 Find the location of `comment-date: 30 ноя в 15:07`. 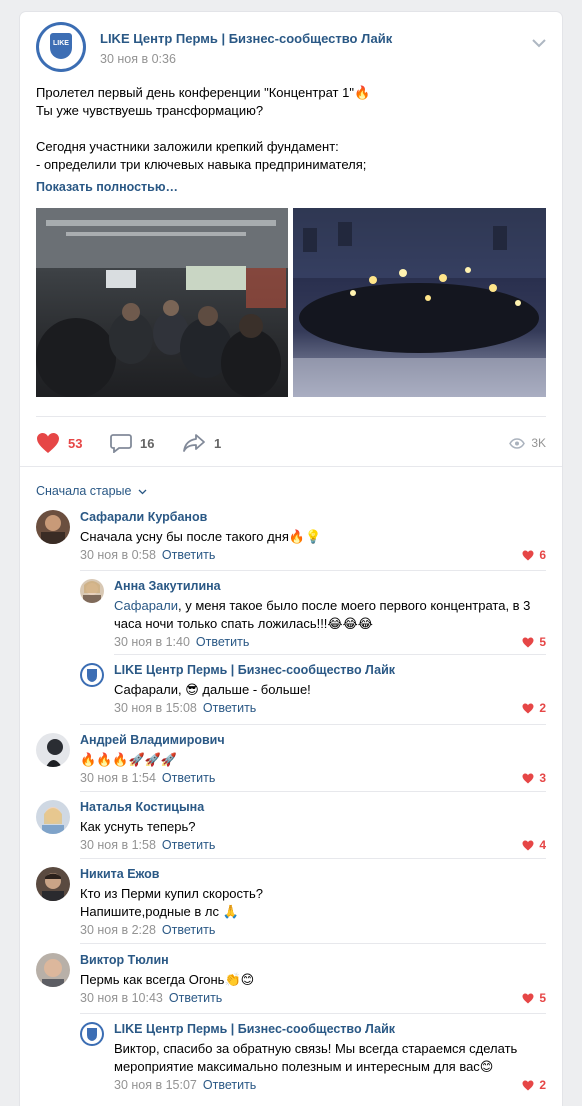

comment-date: 30 ноя в 15:07 is located at coordinates (155, 1085).